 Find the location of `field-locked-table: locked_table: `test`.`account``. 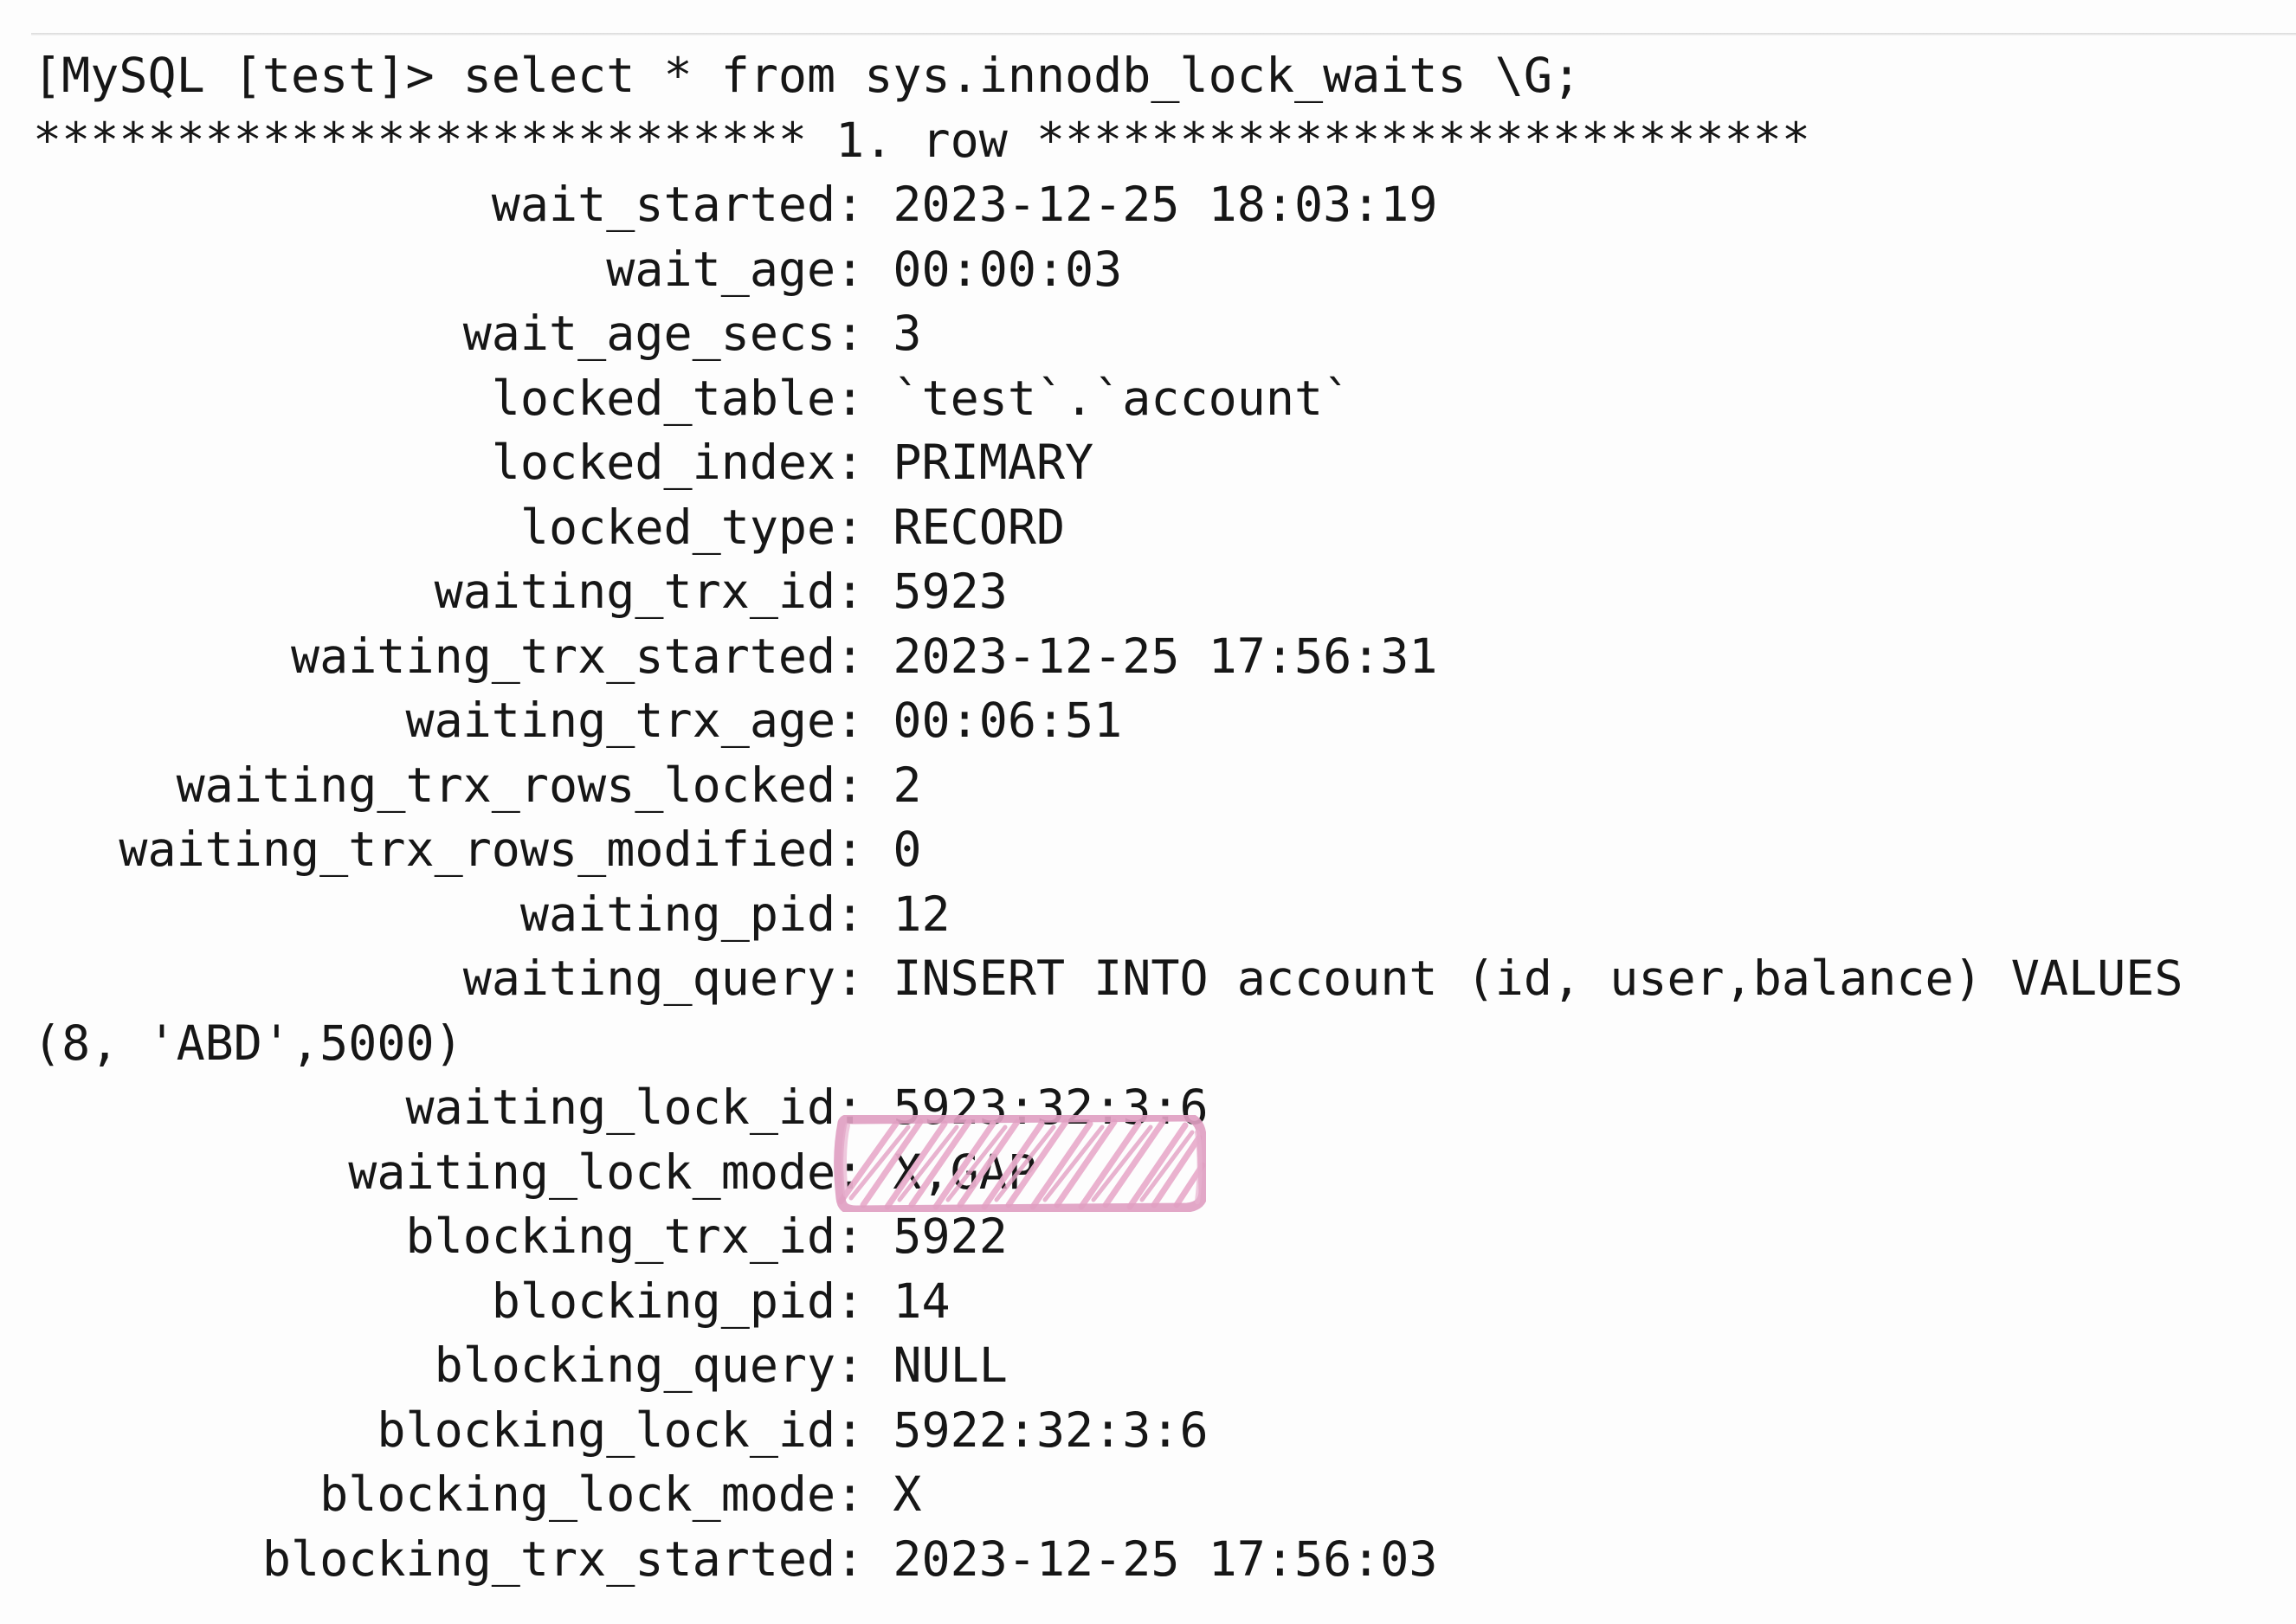

field-locked-table: locked_table: `test`.`account` is located at coordinates (692, 398).